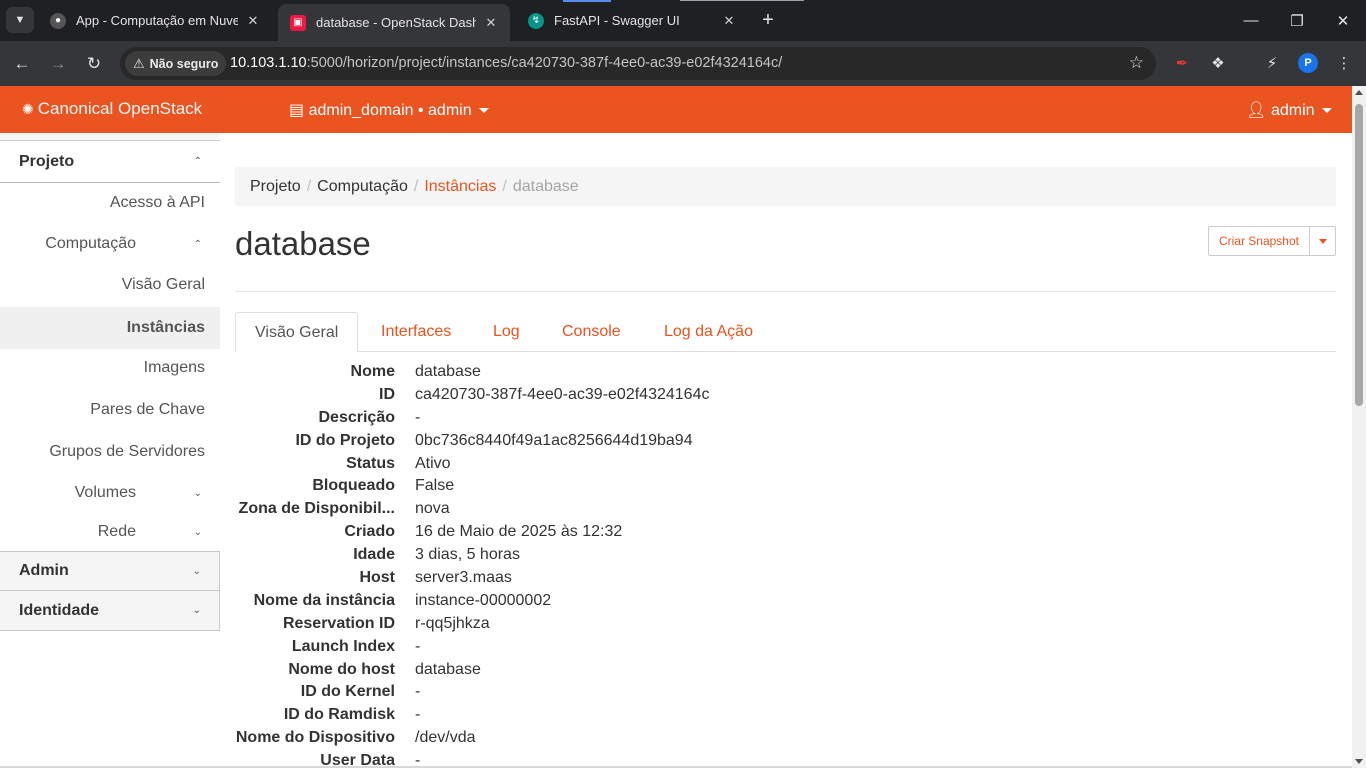 The height and width of the screenshot is (773, 1366). Describe the element at coordinates (47, 161) in the screenshot. I see `section-label: Projeto` at that location.